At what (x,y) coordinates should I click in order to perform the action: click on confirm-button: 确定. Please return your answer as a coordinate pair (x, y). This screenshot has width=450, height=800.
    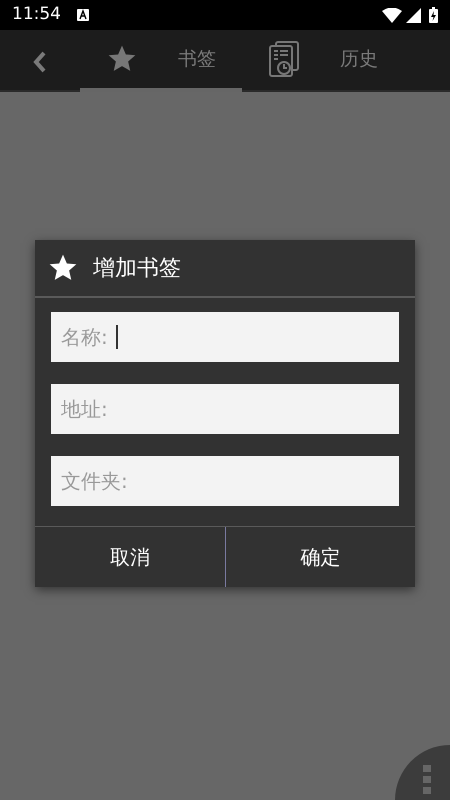
    Looking at the image, I should click on (319, 557).